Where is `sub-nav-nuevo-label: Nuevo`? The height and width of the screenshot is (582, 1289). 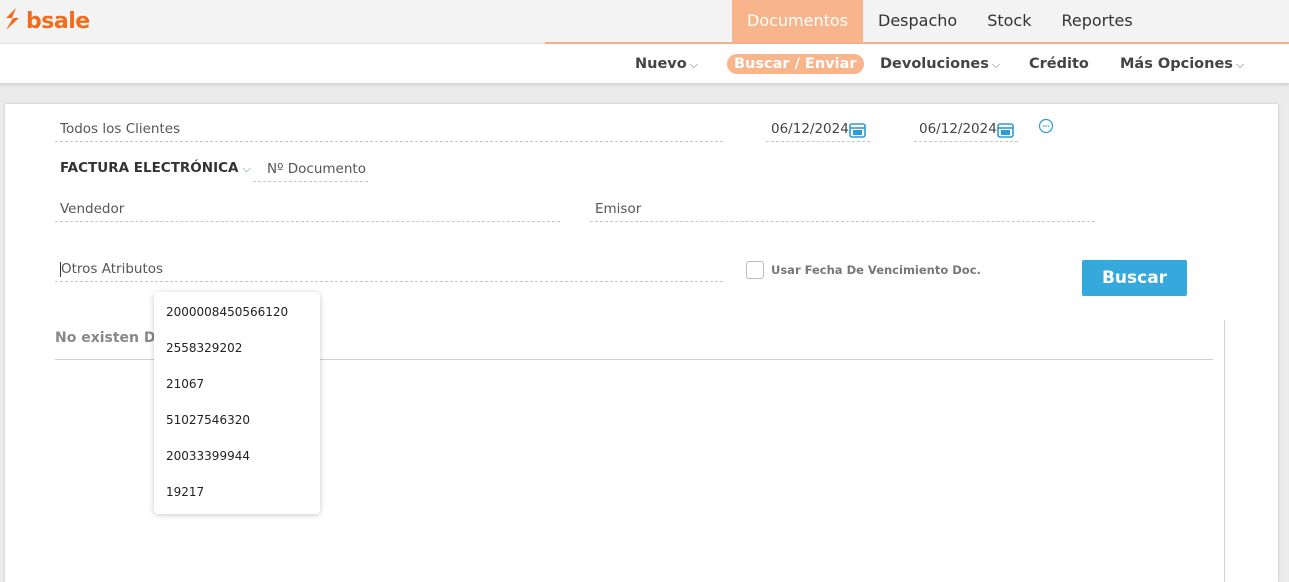
sub-nav-nuevo-label: Nuevo is located at coordinates (661, 64).